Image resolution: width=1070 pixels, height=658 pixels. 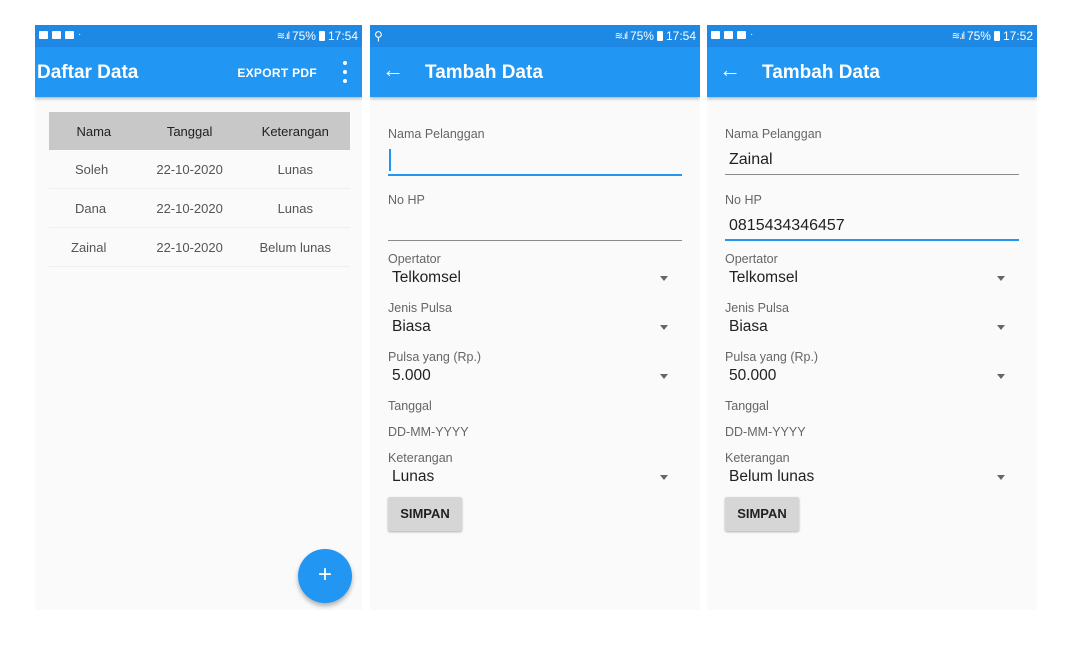 What do you see at coordinates (198, 72) in the screenshot?
I see `app-bar: Daftar Data EXPORT PDF` at bounding box center [198, 72].